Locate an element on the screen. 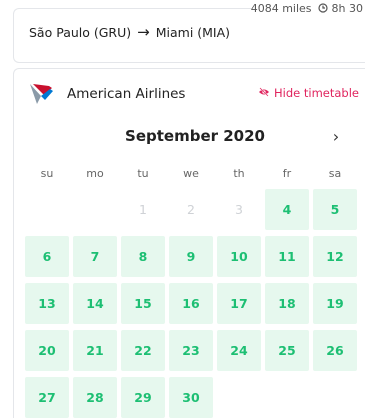  american-airlines-logo-icon is located at coordinates (41, 94).